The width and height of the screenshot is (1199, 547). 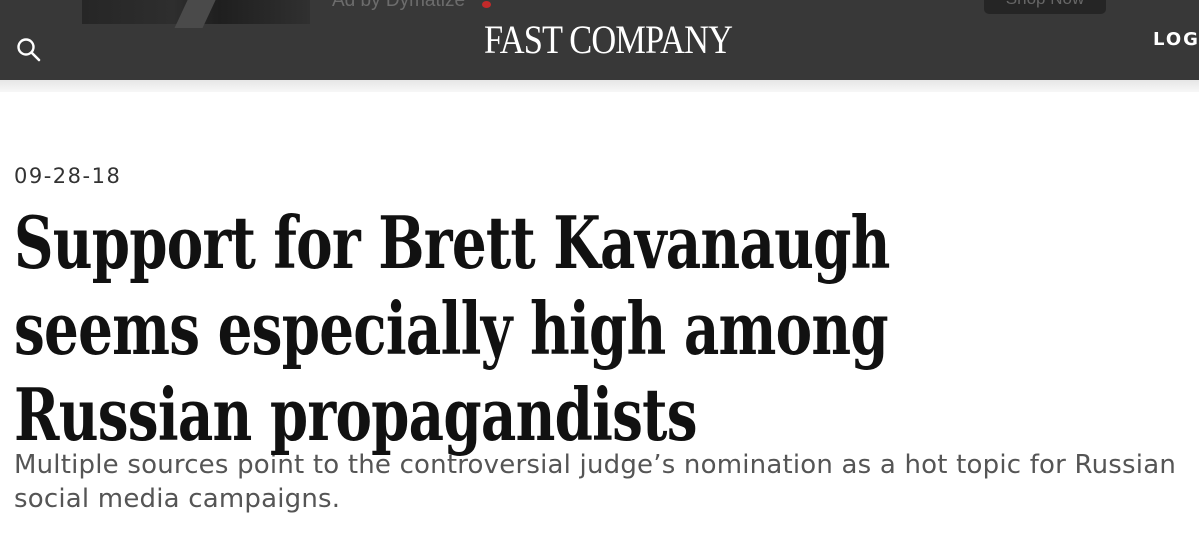 I want to click on login-link: LOG, so click(x=1176, y=39).